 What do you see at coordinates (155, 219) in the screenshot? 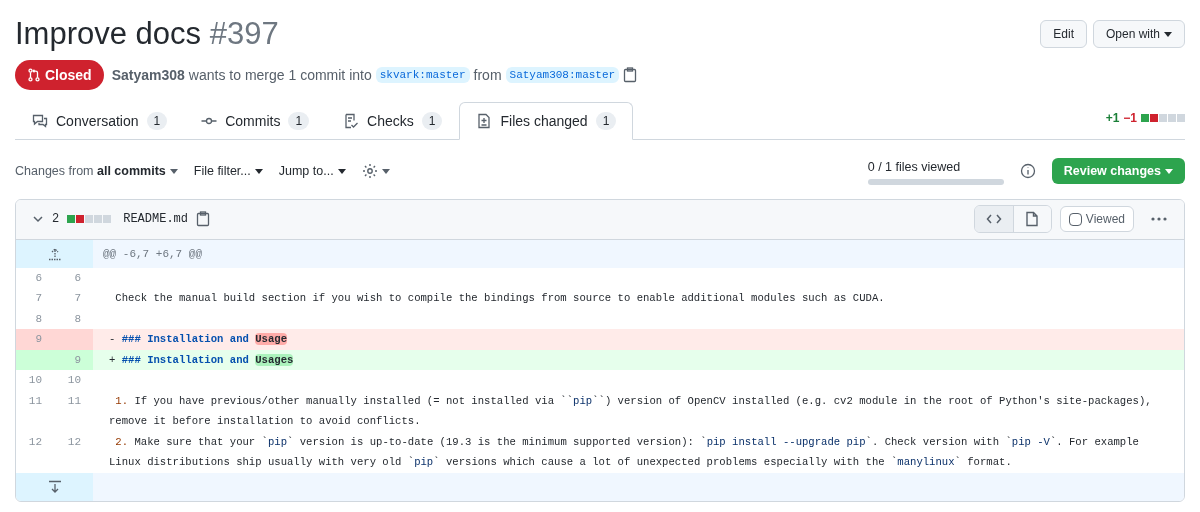
I see `file-name: README.md` at bounding box center [155, 219].